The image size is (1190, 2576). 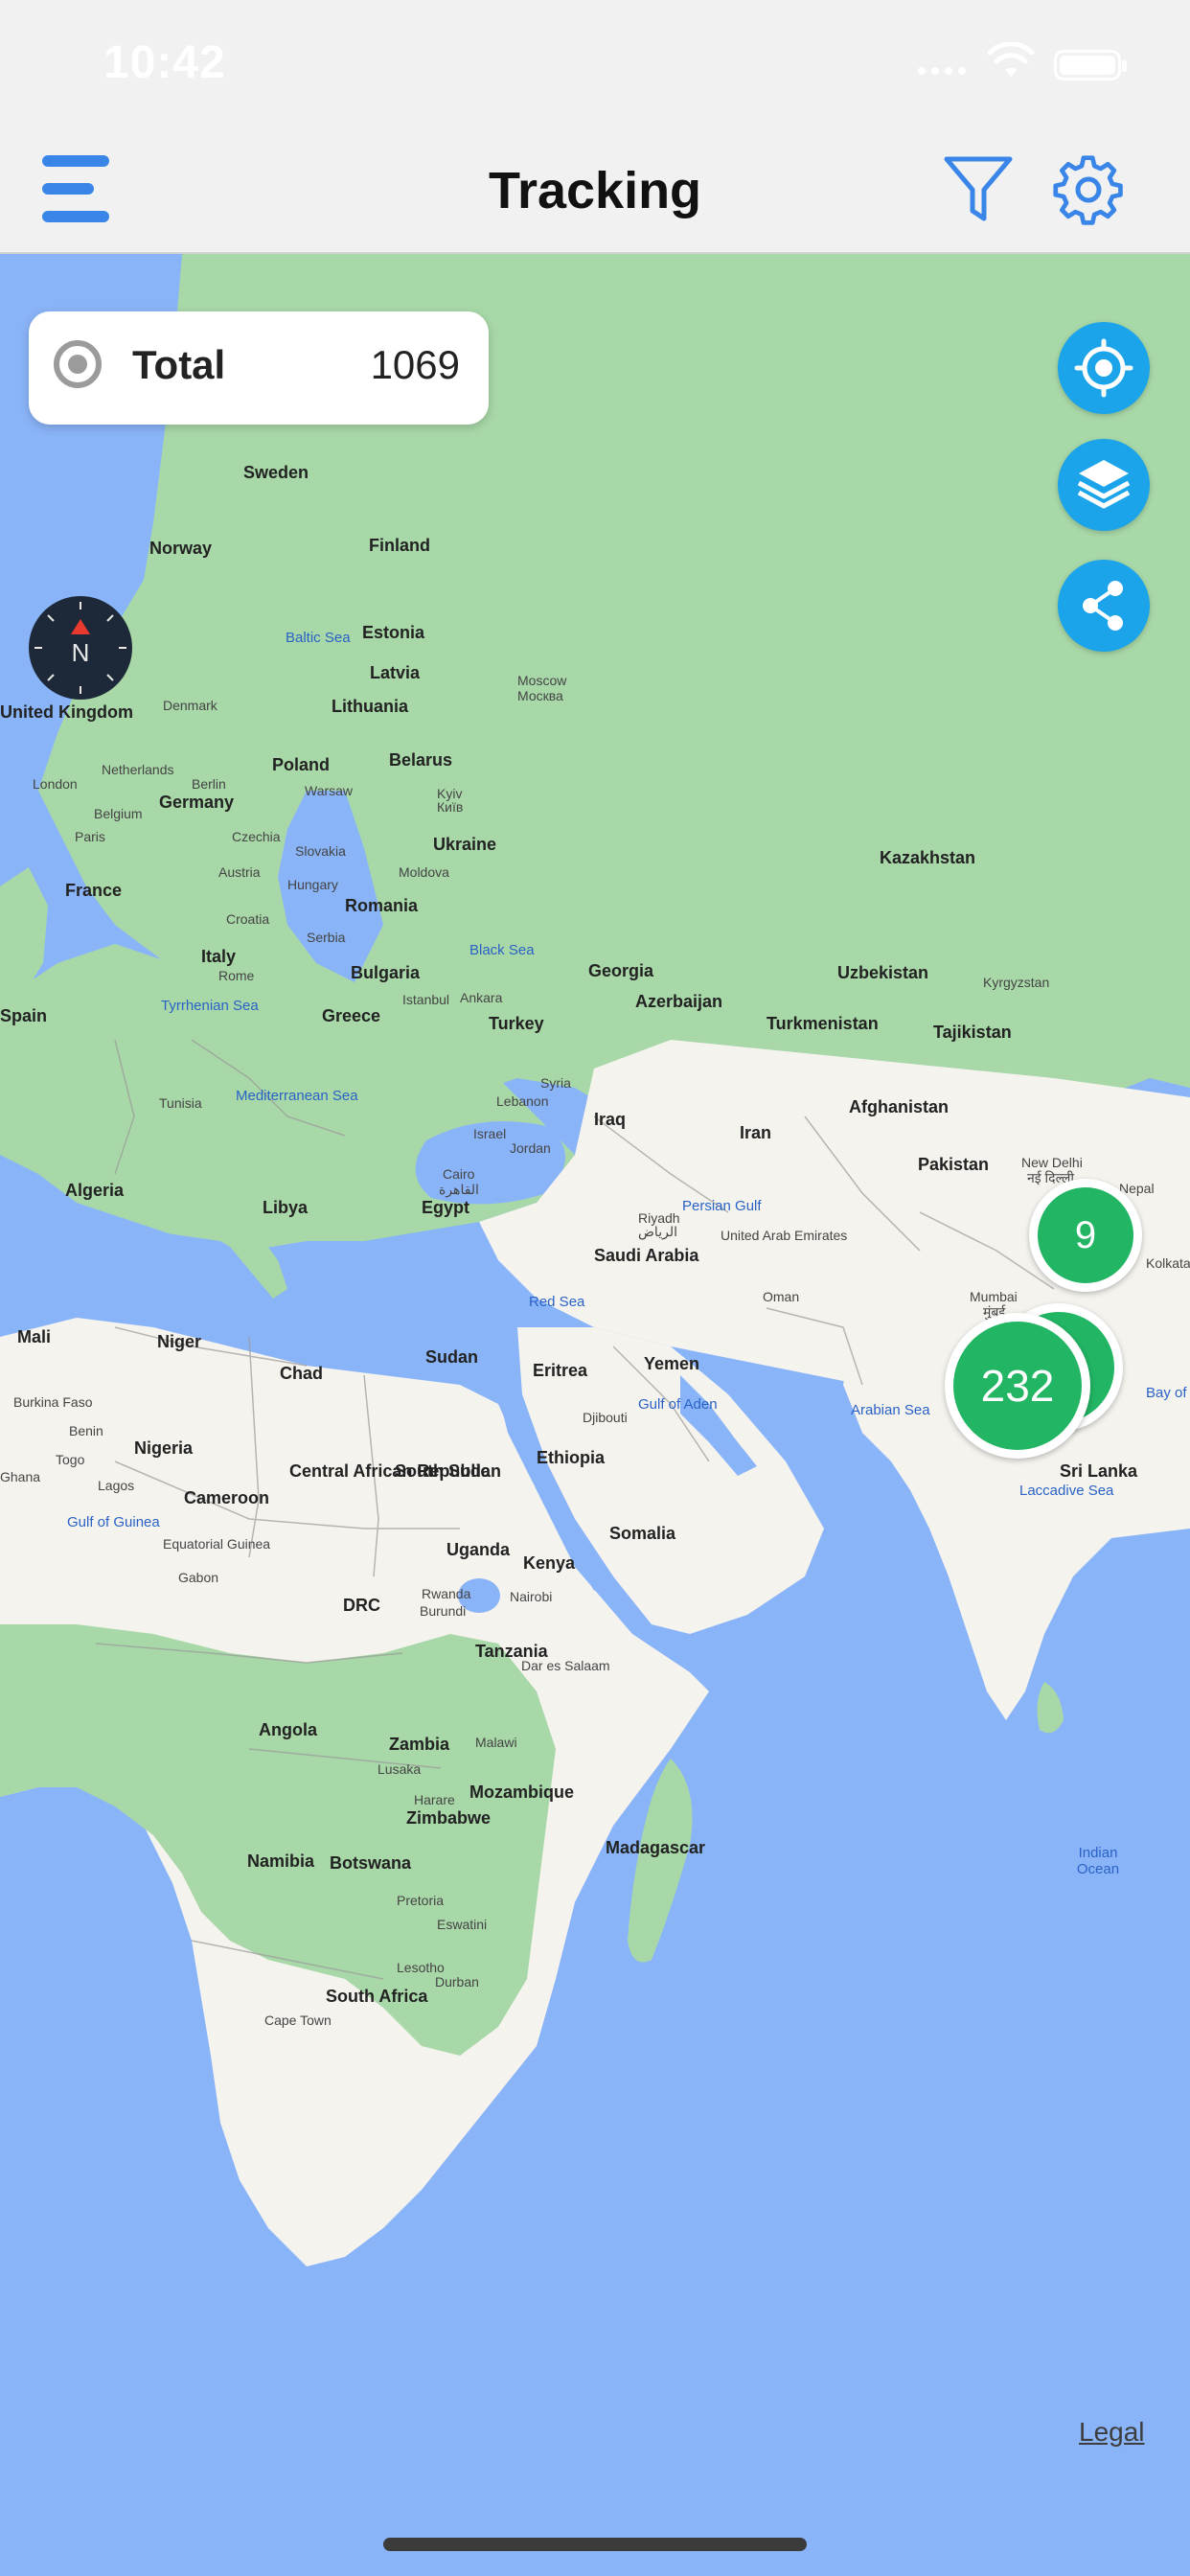 I want to click on map-label: Denmark, so click(x=190, y=705).